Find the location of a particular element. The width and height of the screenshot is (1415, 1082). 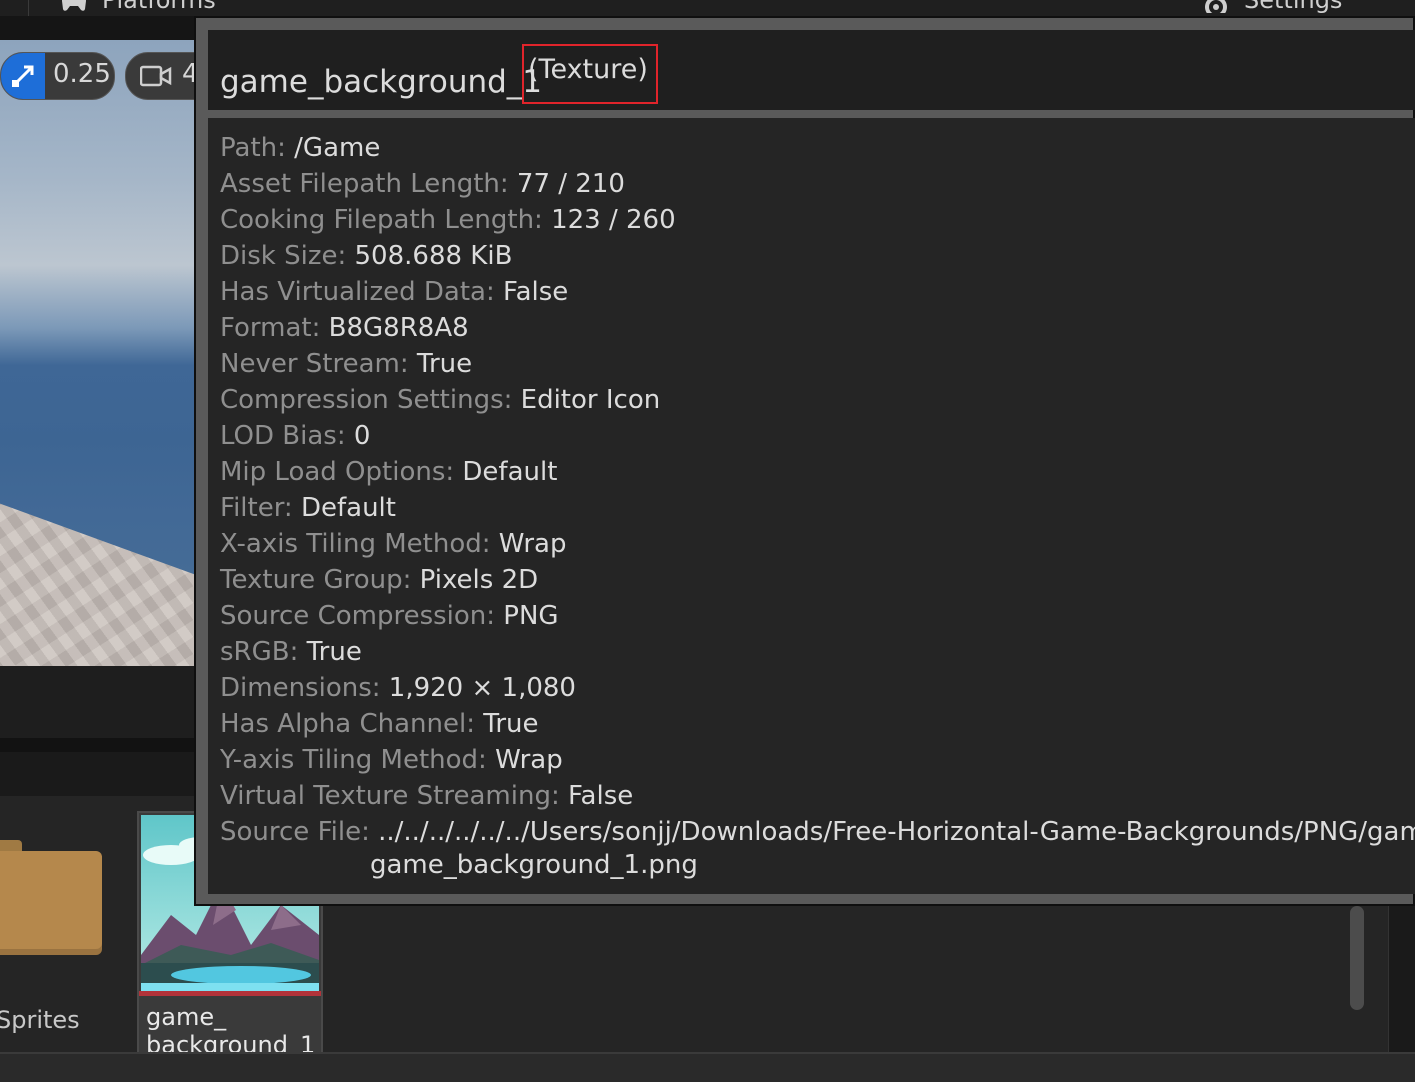

scale-snap-toggle: 0.25 is located at coordinates (57, 76).